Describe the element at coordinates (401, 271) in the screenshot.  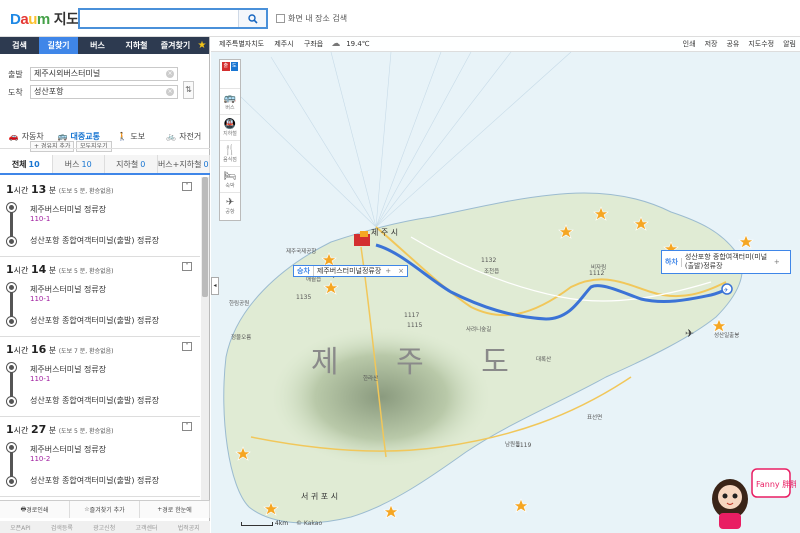
I see `close-icon: ×` at that location.